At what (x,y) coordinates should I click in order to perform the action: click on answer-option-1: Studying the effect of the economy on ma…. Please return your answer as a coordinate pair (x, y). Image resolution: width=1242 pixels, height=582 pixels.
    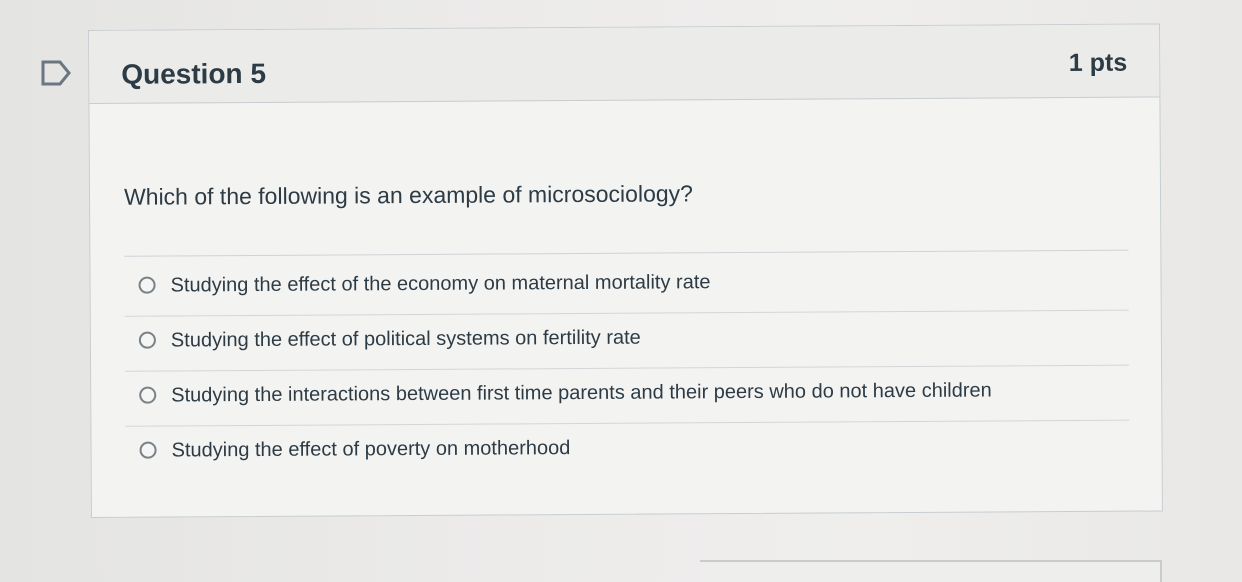
    Looking at the image, I should click on (626, 286).